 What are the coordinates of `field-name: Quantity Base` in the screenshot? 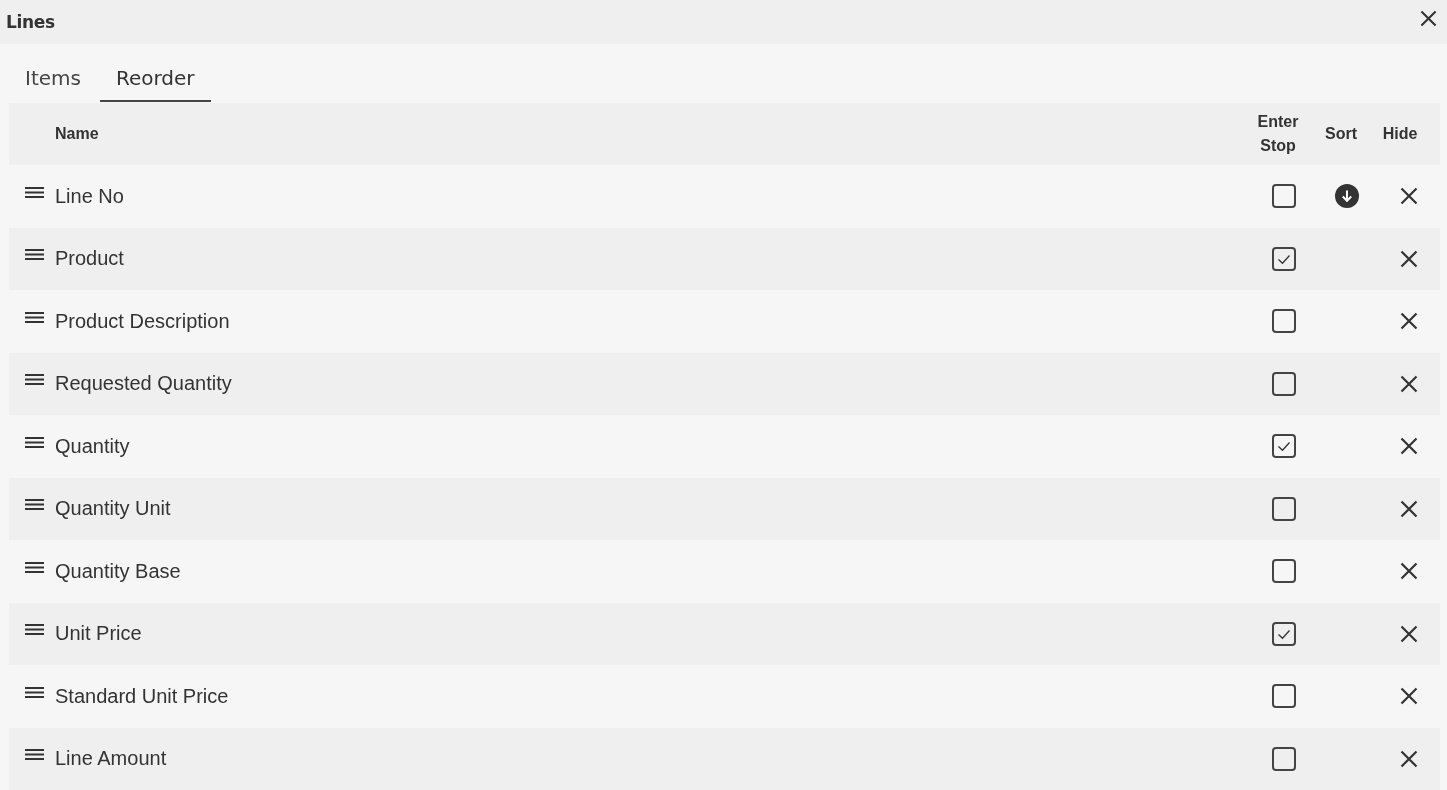 It's located at (118, 571).